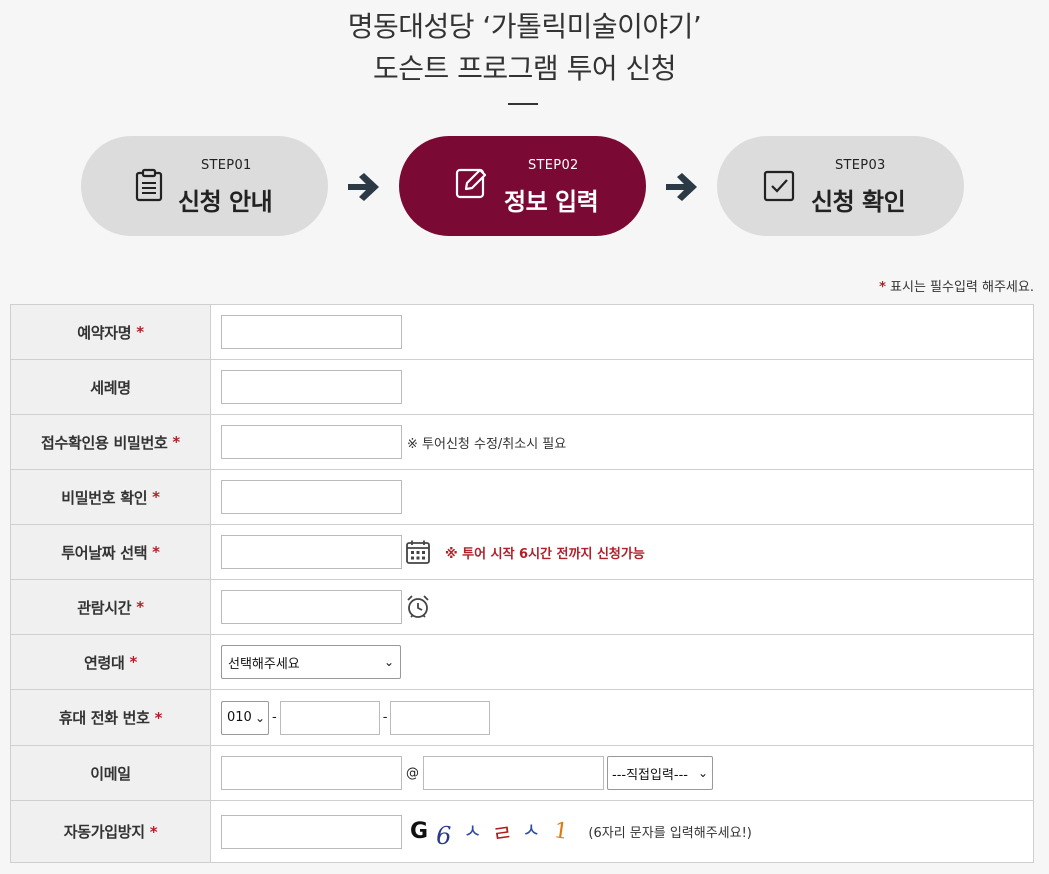  Describe the element at coordinates (418, 607) in the screenshot. I see `alarm-clock-icon` at that location.